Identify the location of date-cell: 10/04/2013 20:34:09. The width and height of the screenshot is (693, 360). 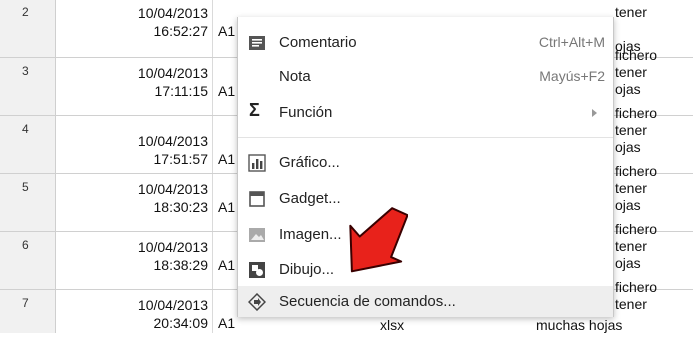
(135, 311).